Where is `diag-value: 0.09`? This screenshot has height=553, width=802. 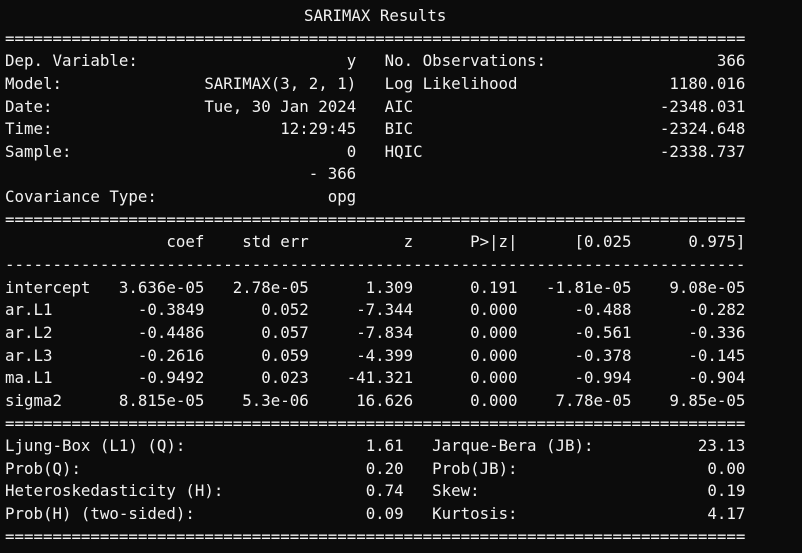
diag-value: 0.09 is located at coordinates (384, 514).